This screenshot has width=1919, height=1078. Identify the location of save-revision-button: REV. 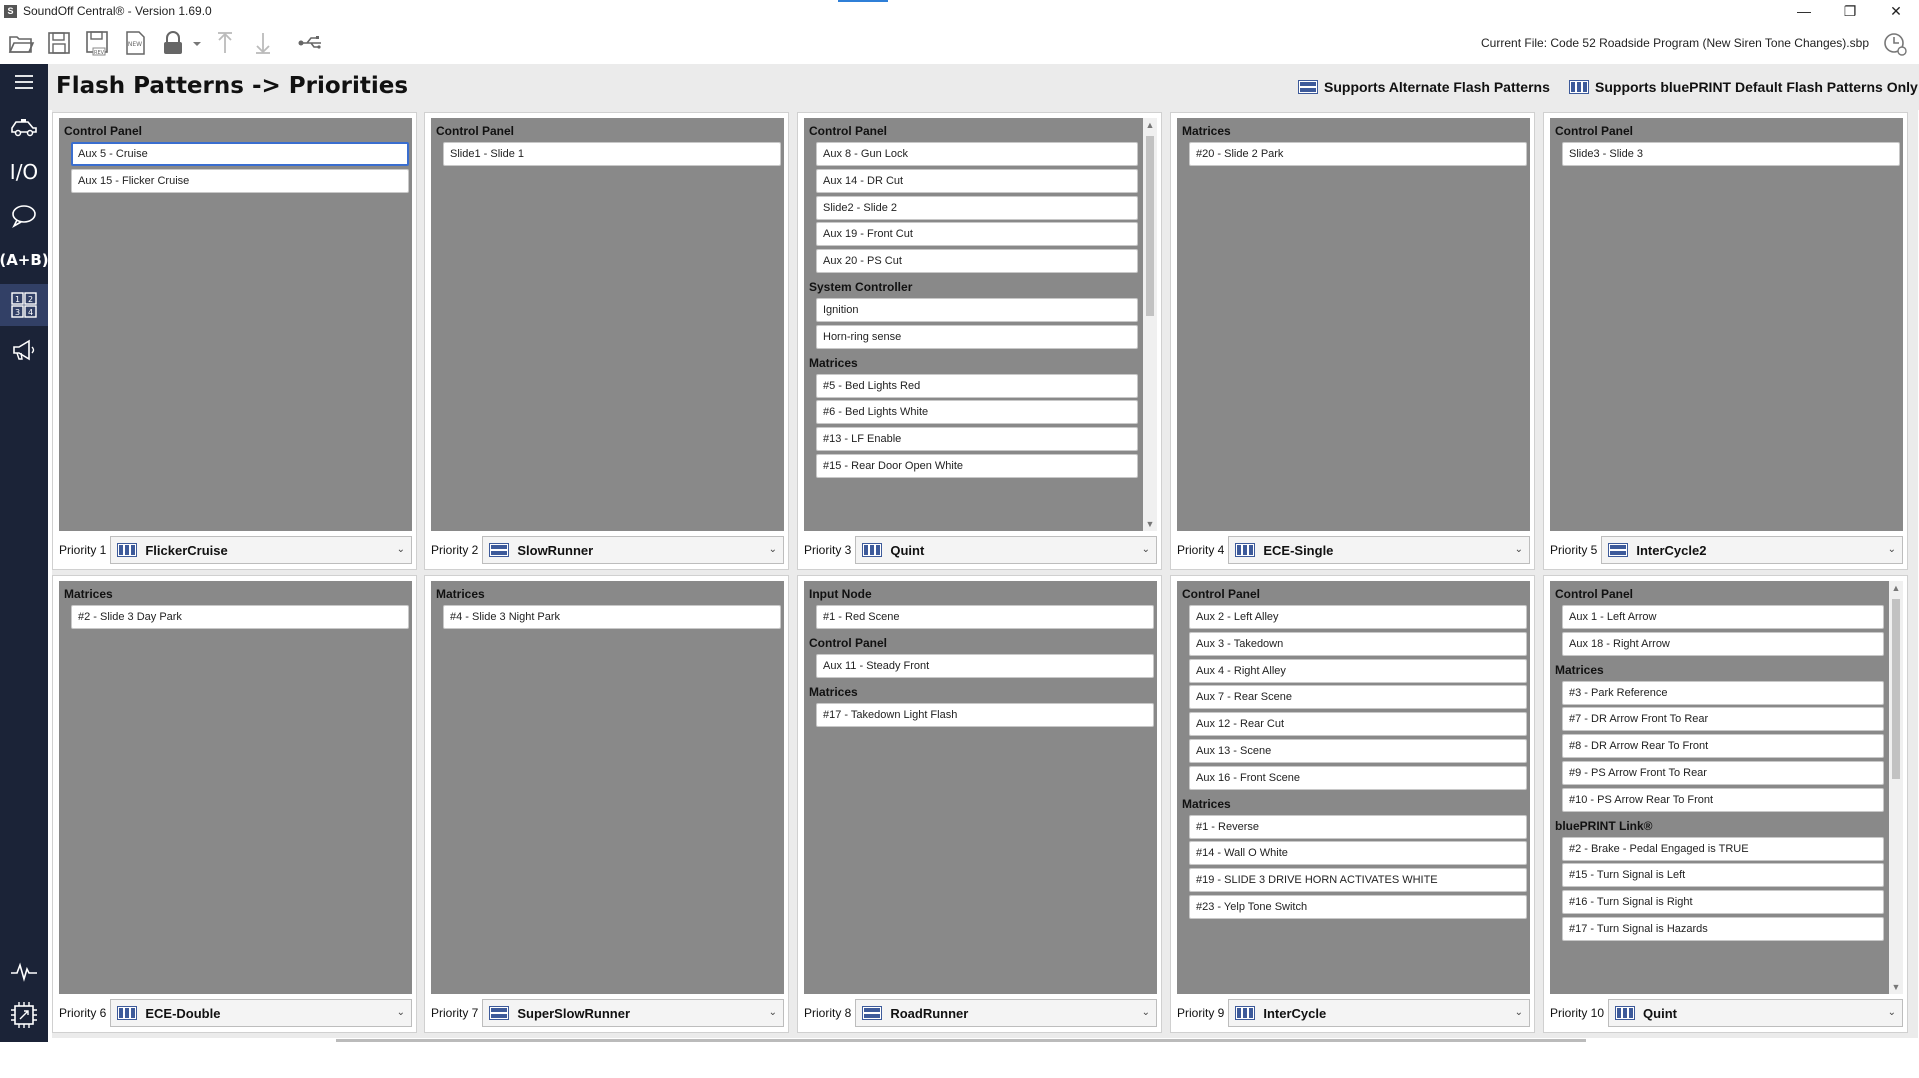
(97, 43).